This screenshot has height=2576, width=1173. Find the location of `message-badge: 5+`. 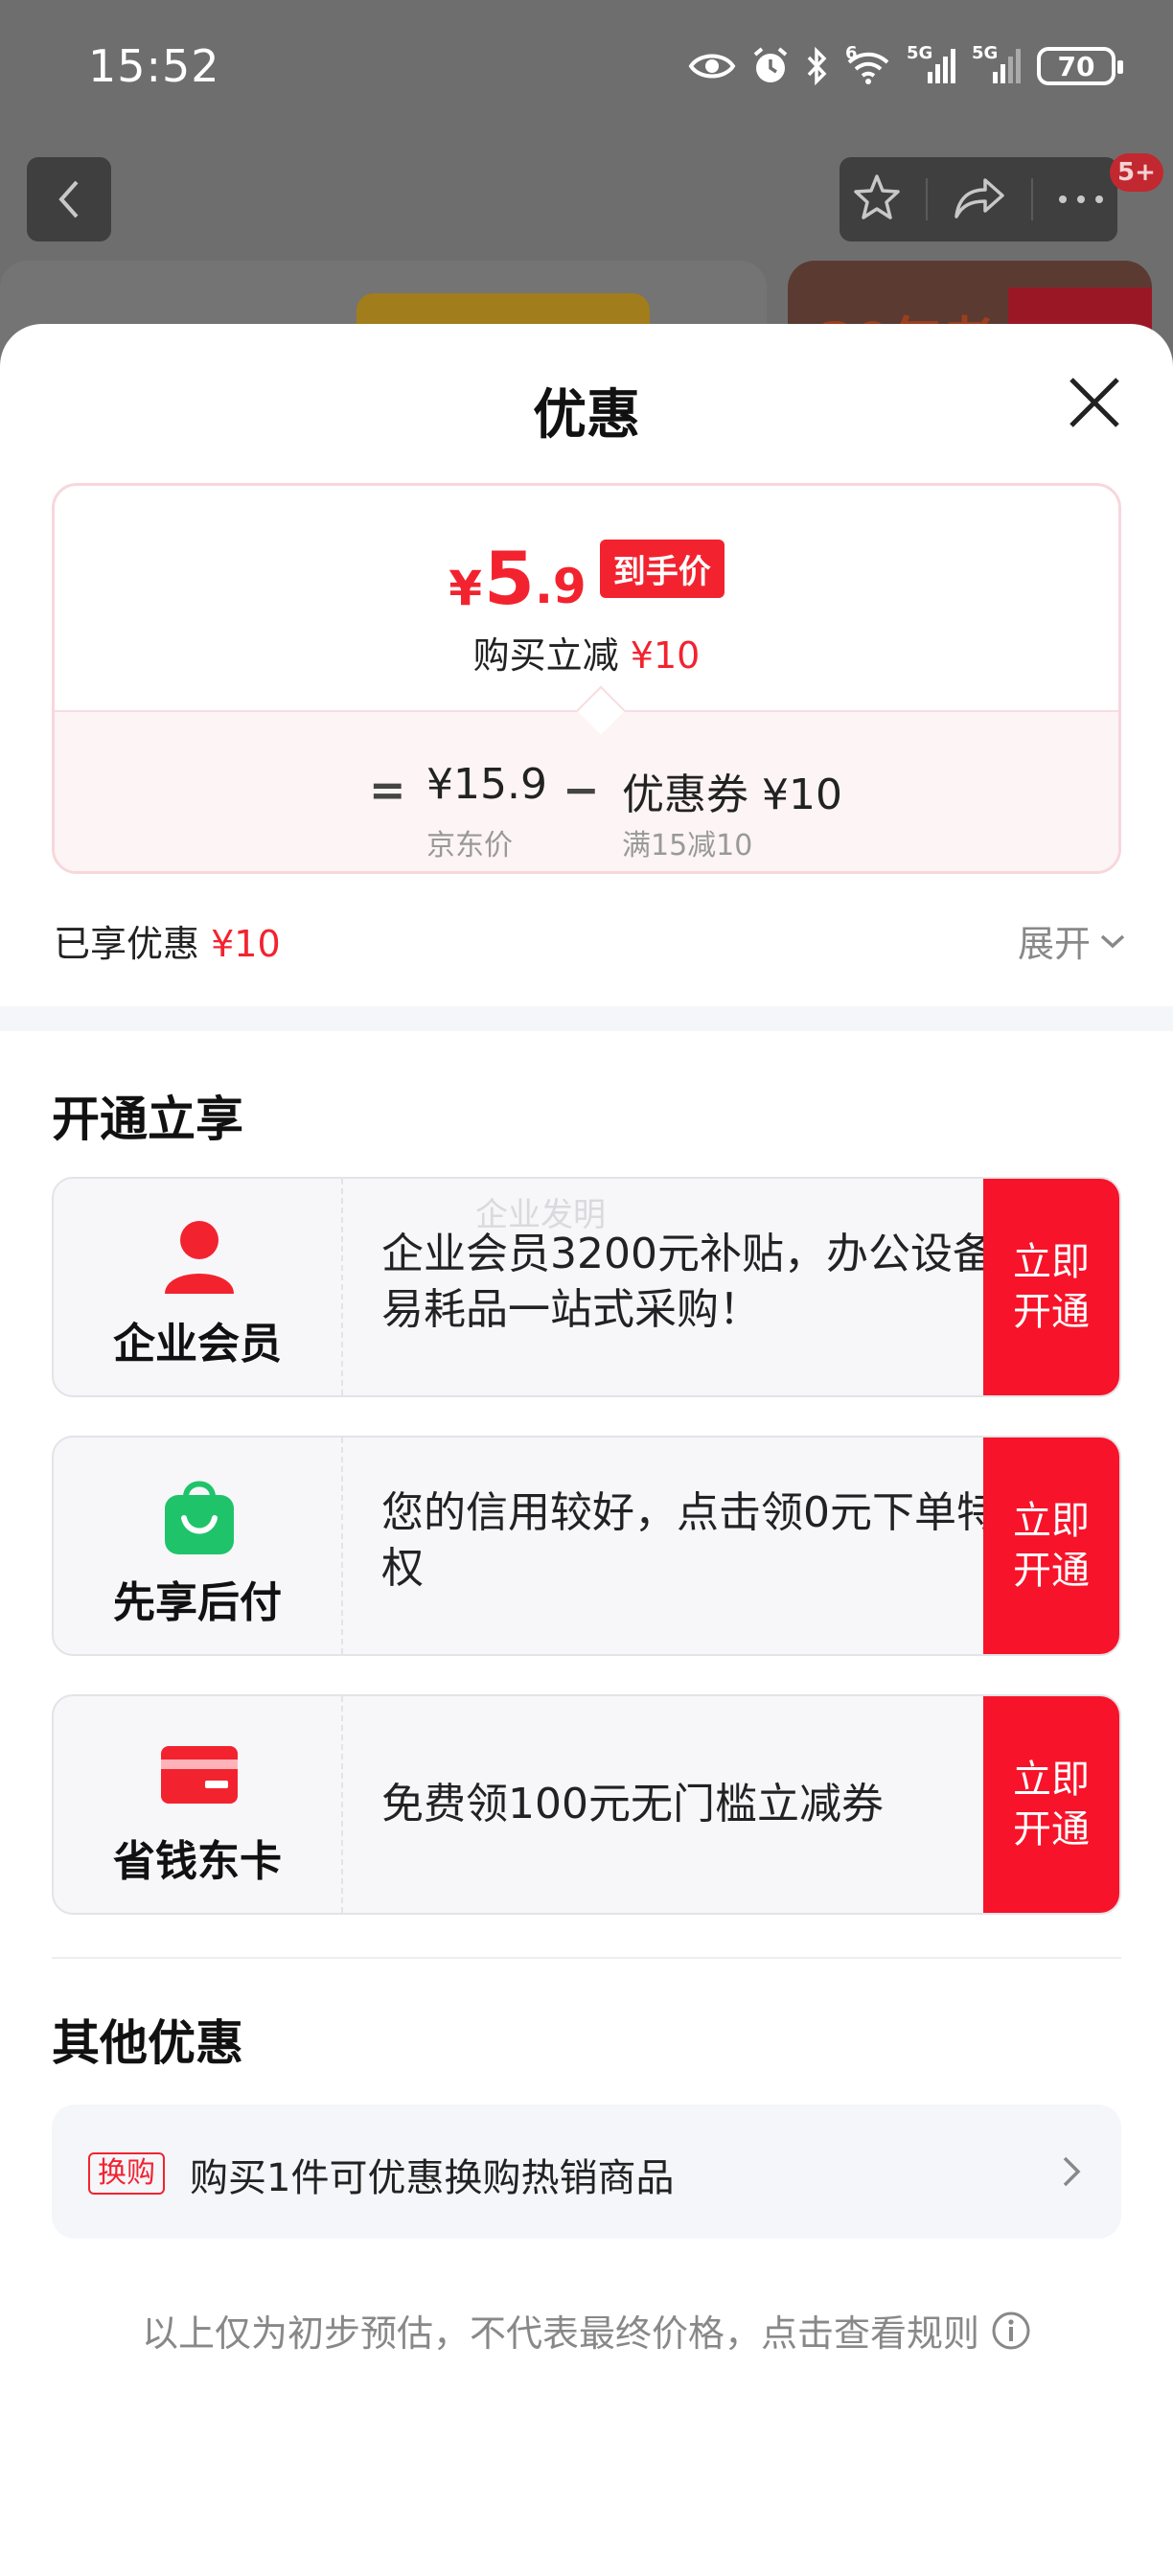

message-badge: 5+ is located at coordinates (1136, 172).